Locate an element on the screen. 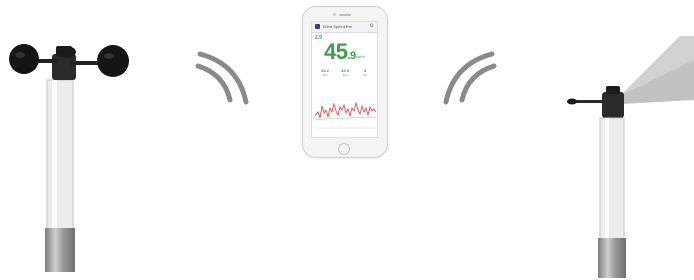 This screenshot has height=280, width=694. app-header: Wind Speed Pro ⚙ is located at coordinates (344, 27).